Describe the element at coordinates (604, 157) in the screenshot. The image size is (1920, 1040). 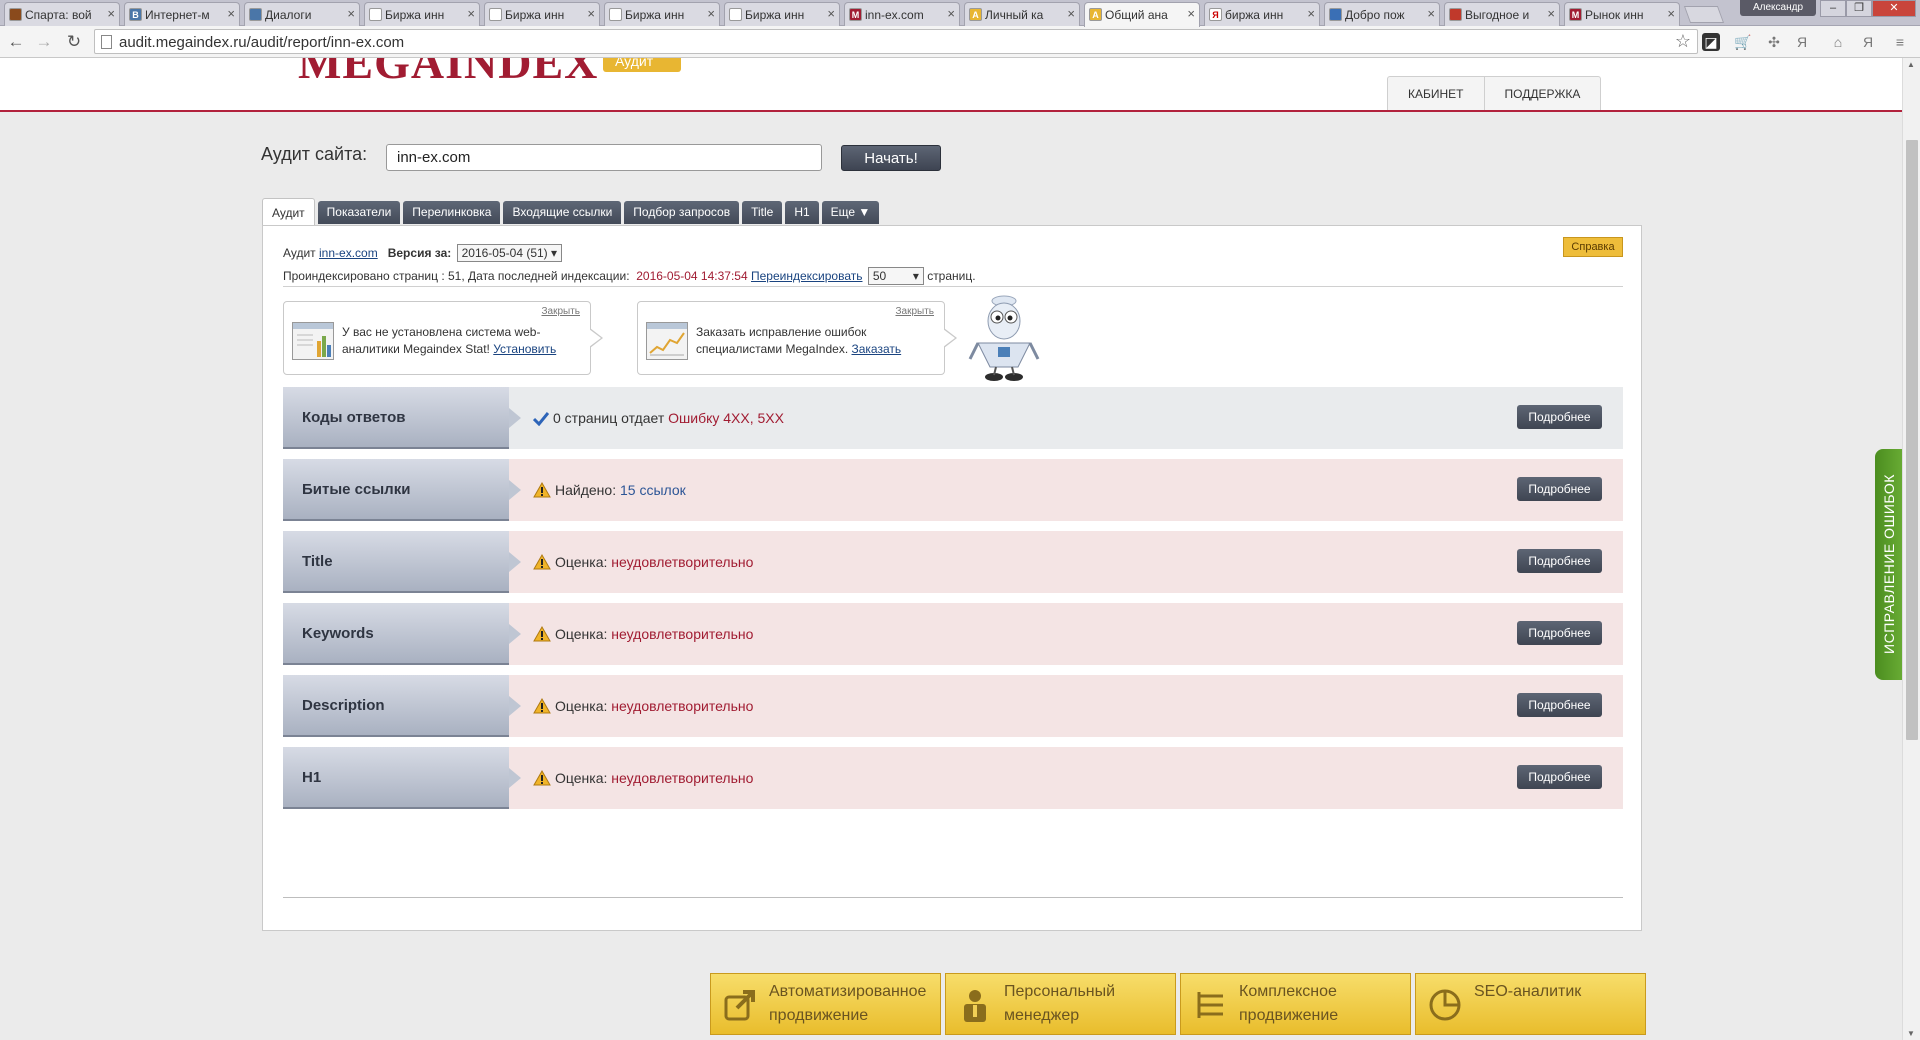
I see `site-url-input` at that location.